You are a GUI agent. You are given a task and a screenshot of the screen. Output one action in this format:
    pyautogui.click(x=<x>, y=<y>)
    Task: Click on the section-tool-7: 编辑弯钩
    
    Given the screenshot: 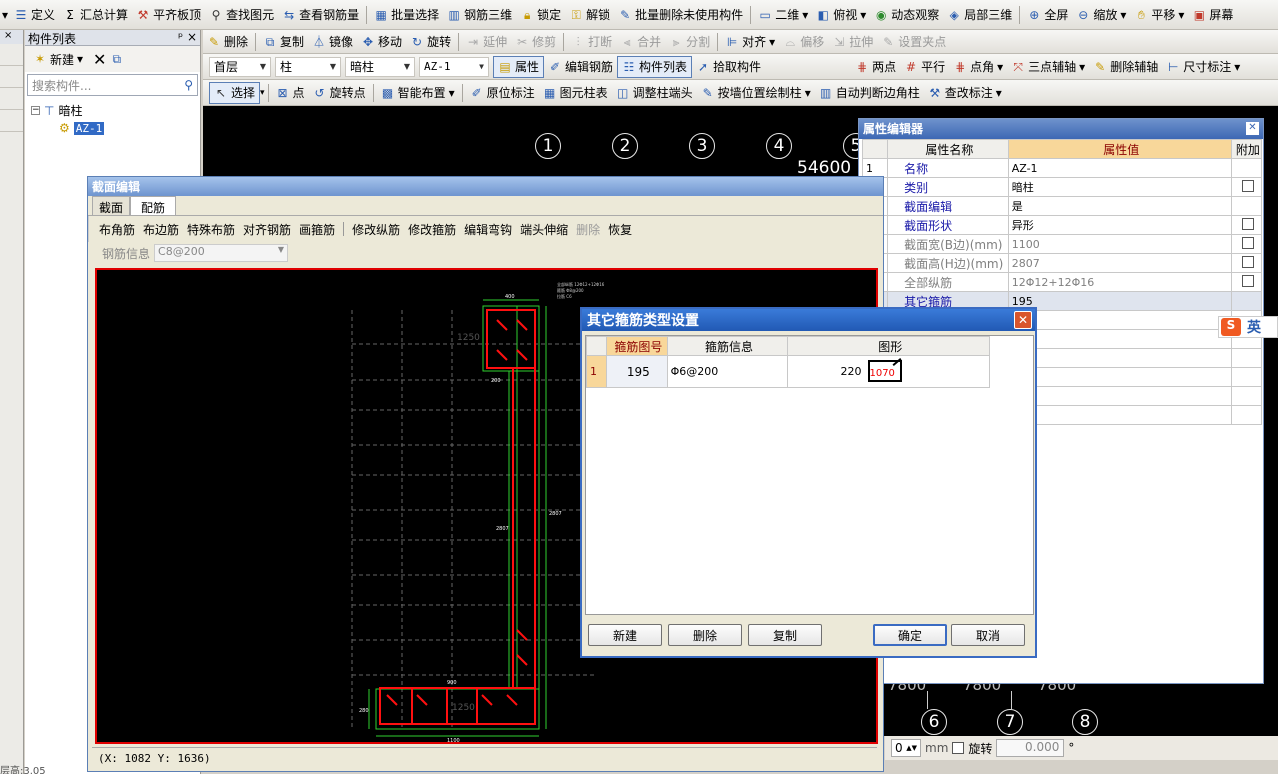 What is the action you would take?
    pyautogui.click(x=488, y=229)
    